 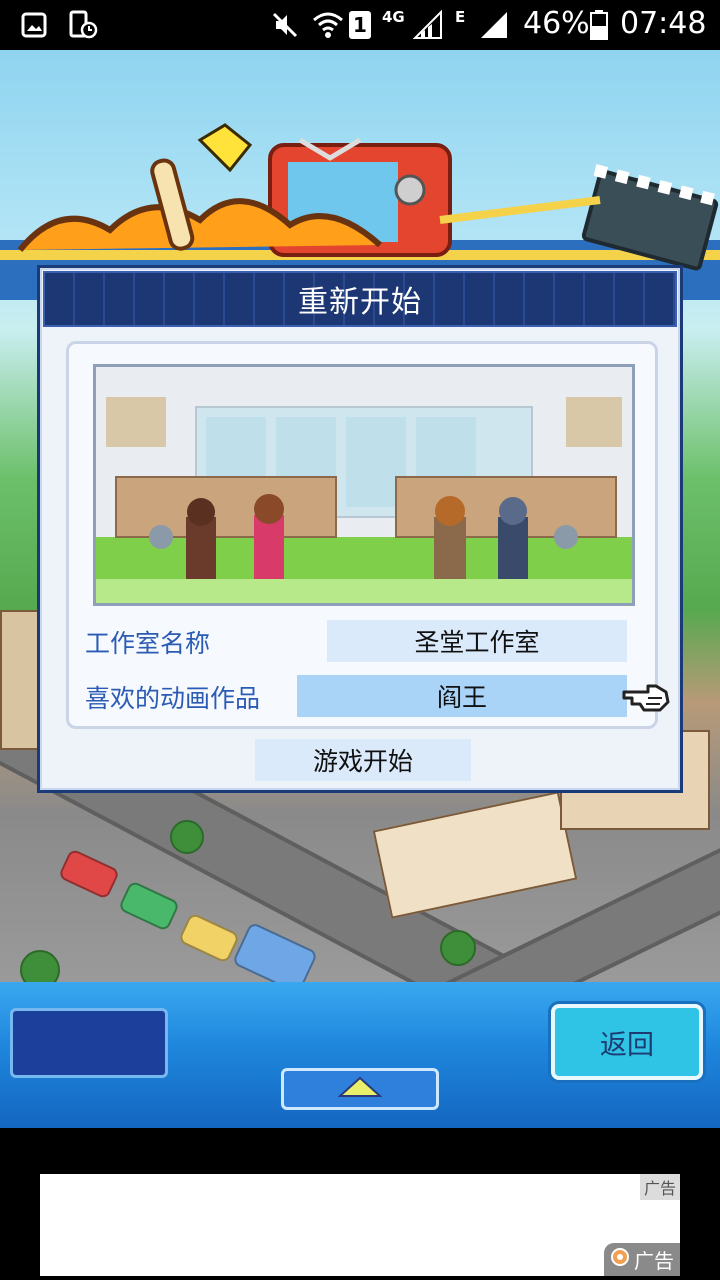 I want to click on back-button: 返回, so click(x=627, y=1042).